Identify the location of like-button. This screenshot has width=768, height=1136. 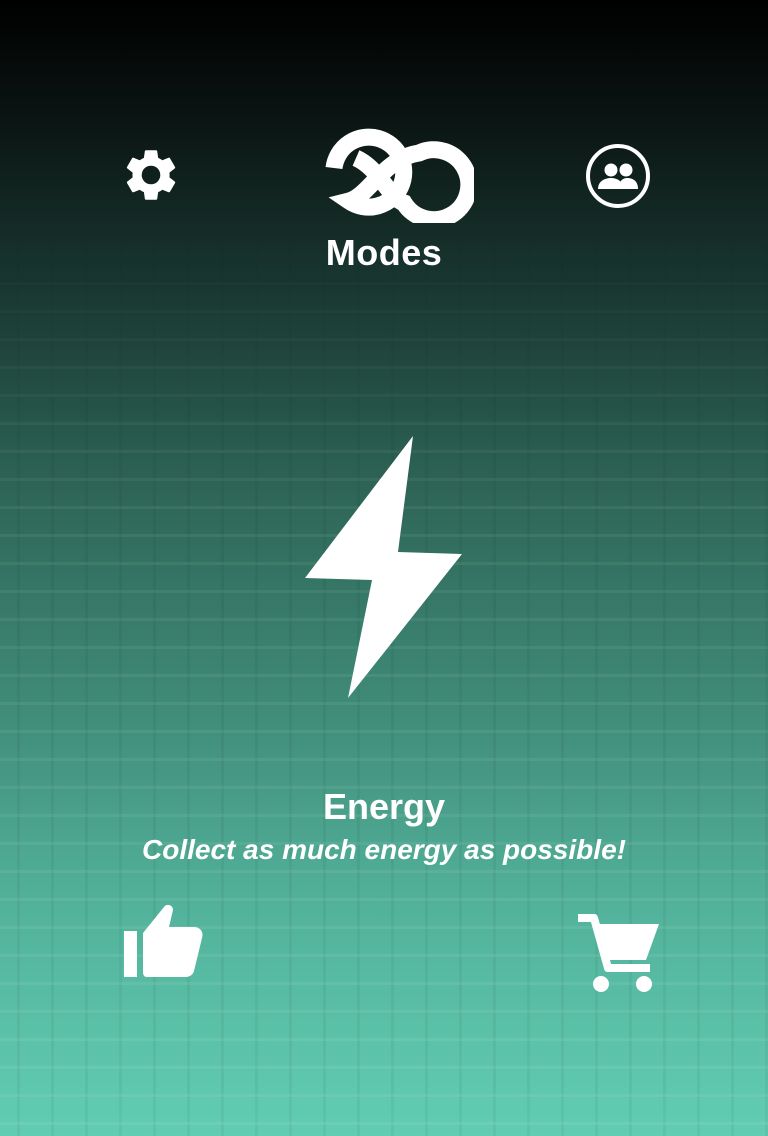
(162, 941).